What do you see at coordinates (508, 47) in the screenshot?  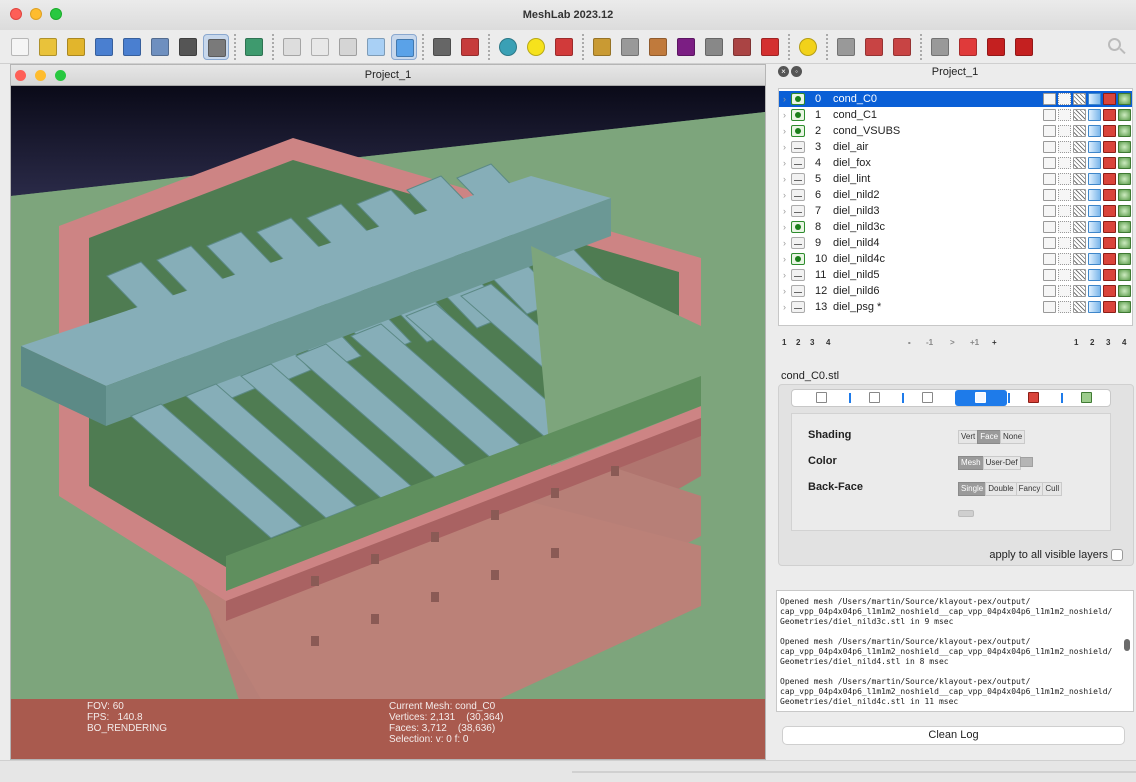 I see `trackball-button` at bounding box center [508, 47].